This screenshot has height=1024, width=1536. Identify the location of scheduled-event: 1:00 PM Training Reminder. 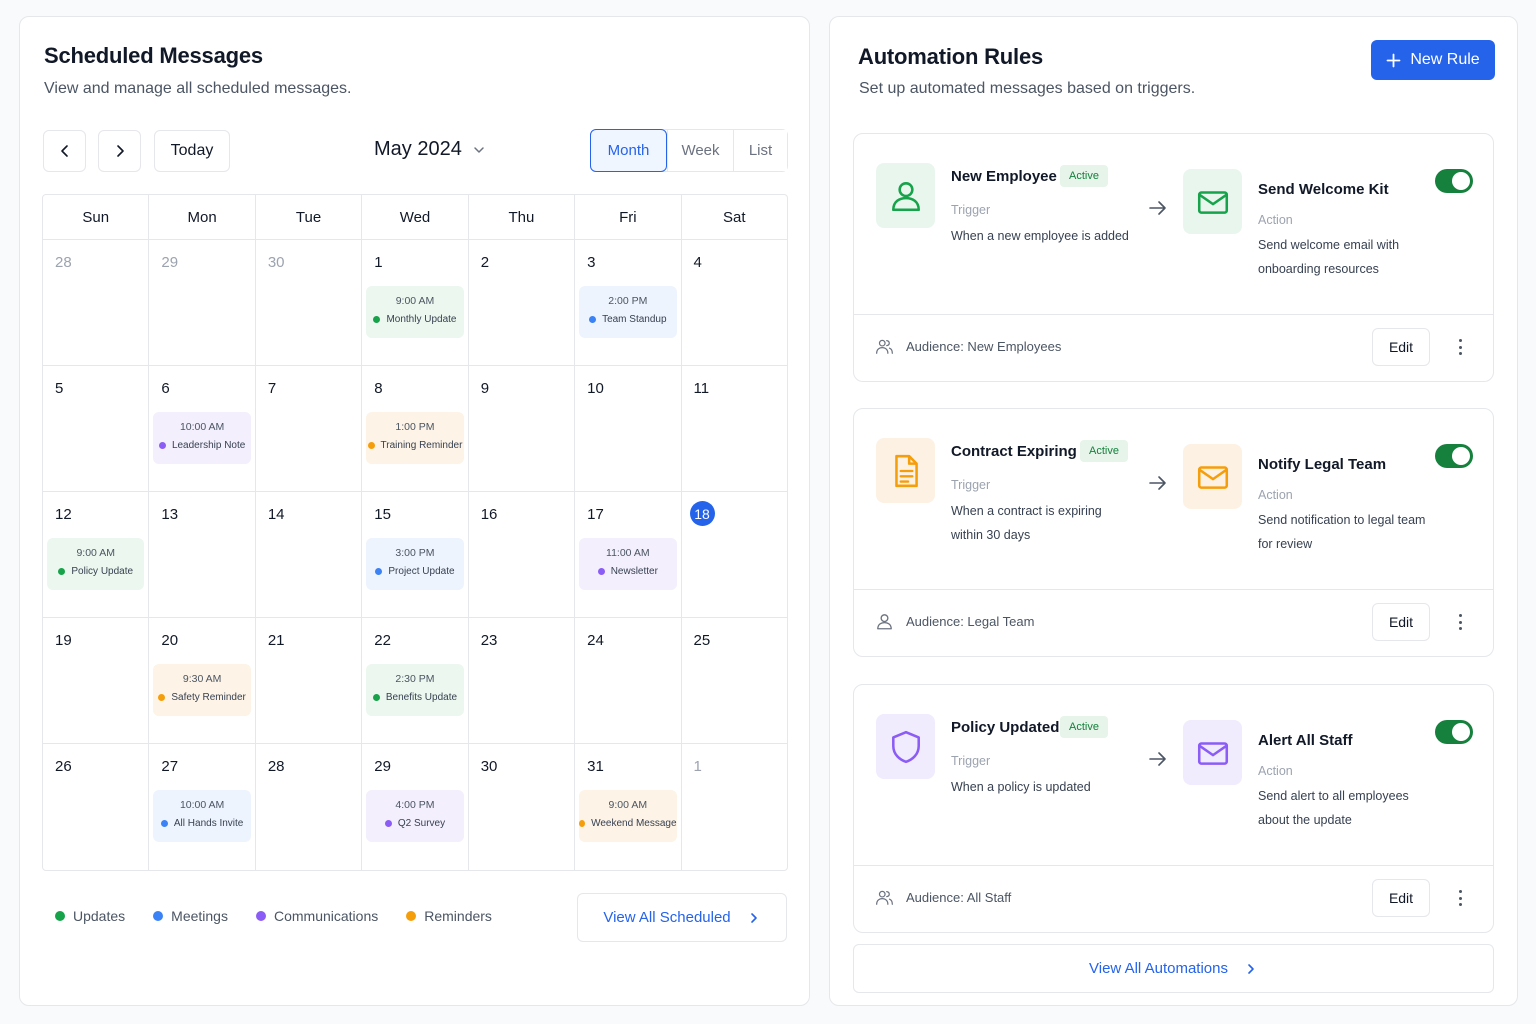
(415, 438).